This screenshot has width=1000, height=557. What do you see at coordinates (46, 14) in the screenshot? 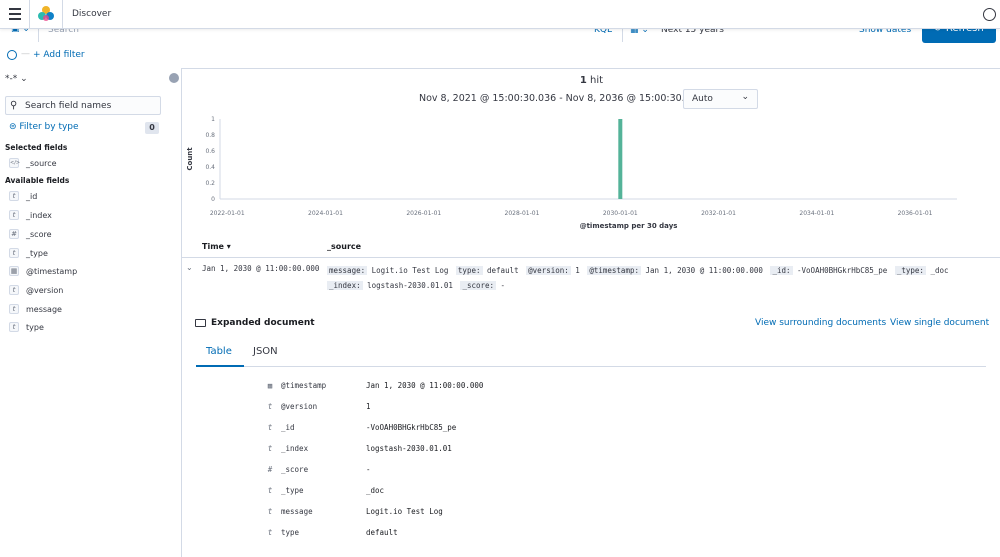
I see `elastic-logo-icon` at bounding box center [46, 14].